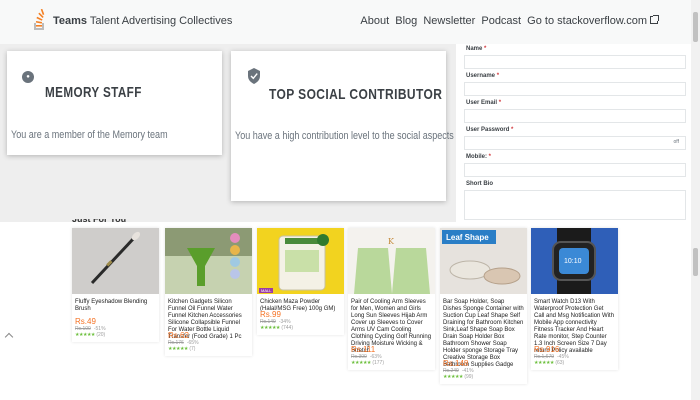 This screenshot has height=400, width=700. Describe the element at coordinates (695, 200) in the screenshot. I see `scrollbar-track` at that location.